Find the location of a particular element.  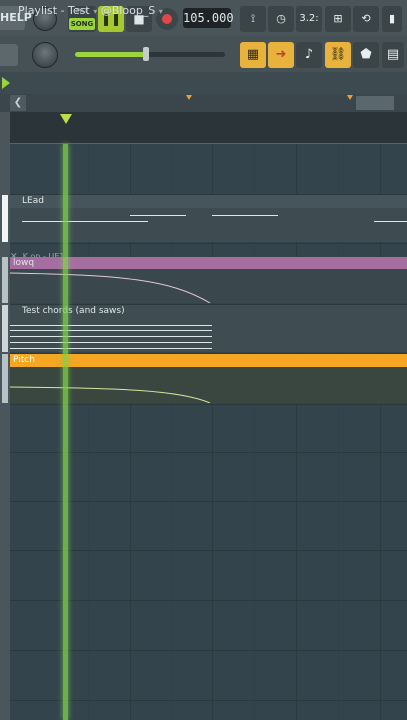

numbers-icon: 3.2: is located at coordinates (309, 19).